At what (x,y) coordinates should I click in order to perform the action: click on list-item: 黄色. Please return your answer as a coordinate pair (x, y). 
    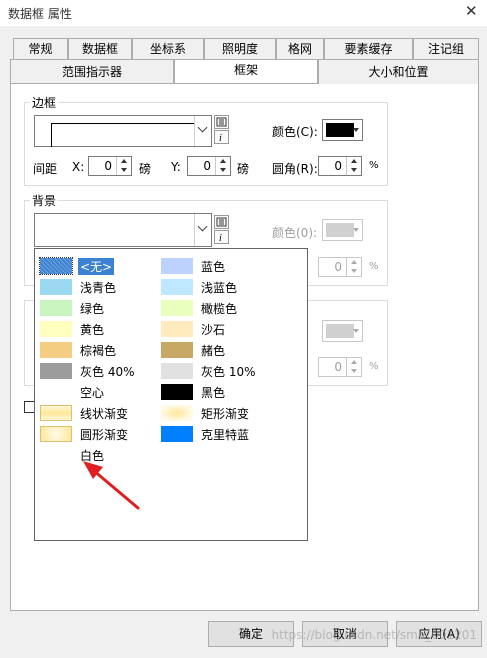
    Looking at the image, I should click on (100, 329).